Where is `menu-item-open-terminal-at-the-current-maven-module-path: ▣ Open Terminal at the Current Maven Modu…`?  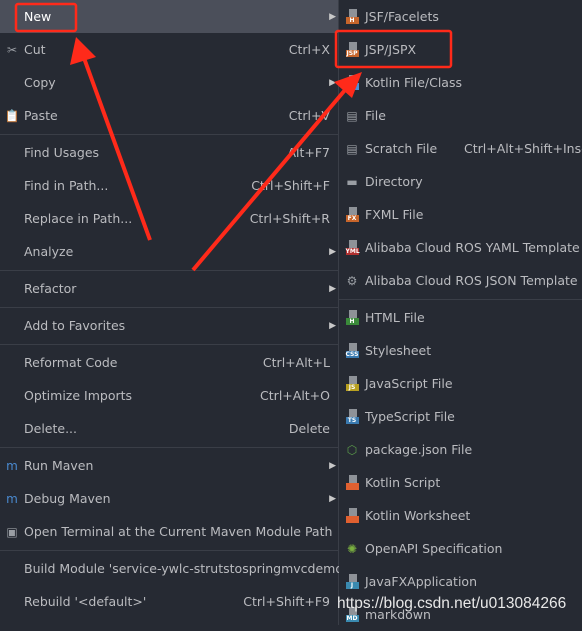
menu-item-open-terminal-at-the-current-maven-module-path: ▣ Open Terminal at the Current Maven Modu… is located at coordinates (169, 531).